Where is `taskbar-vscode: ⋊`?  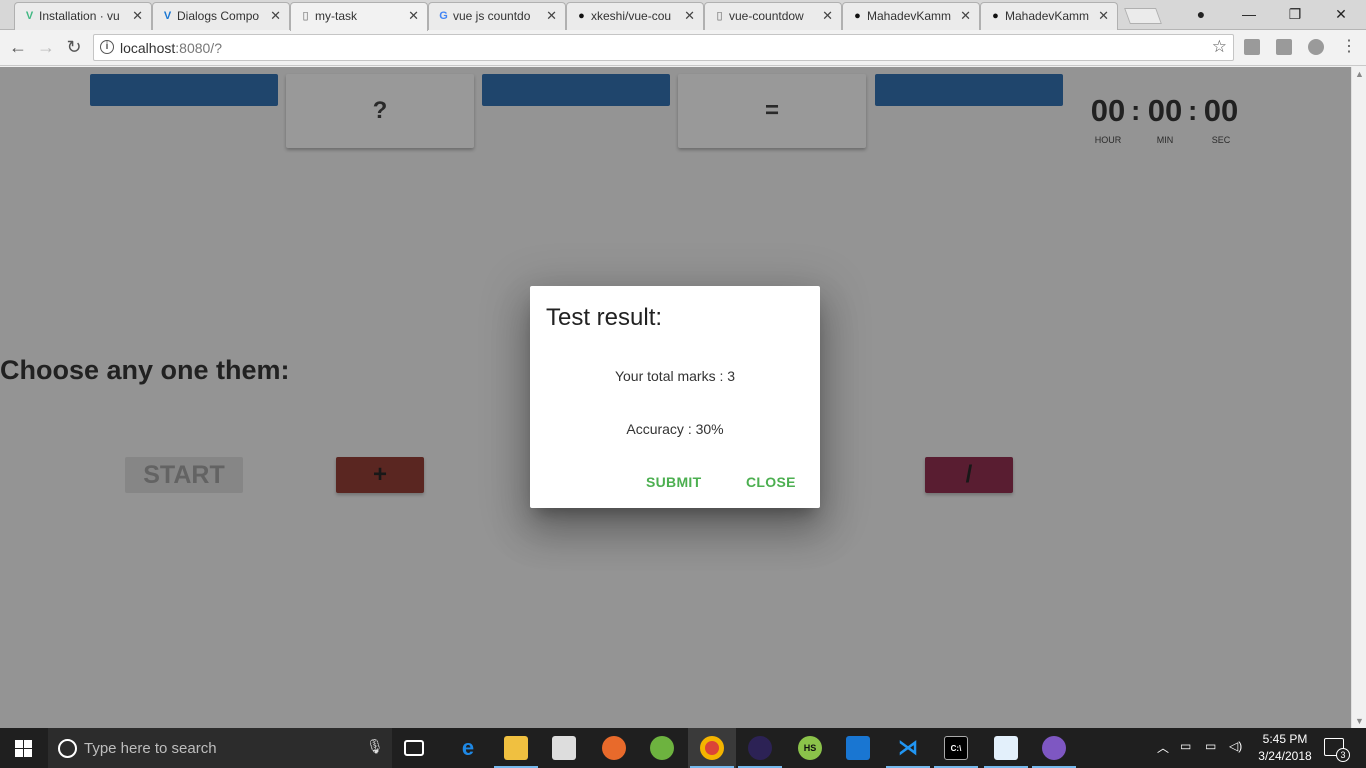 taskbar-vscode: ⋊ is located at coordinates (908, 748).